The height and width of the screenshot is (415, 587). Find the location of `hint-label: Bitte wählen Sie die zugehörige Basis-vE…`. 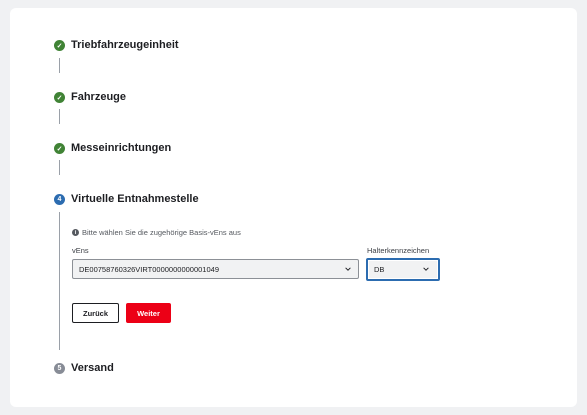

hint-label: Bitte wählen Sie die zugehörige Basis-vE… is located at coordinates (161, 232).